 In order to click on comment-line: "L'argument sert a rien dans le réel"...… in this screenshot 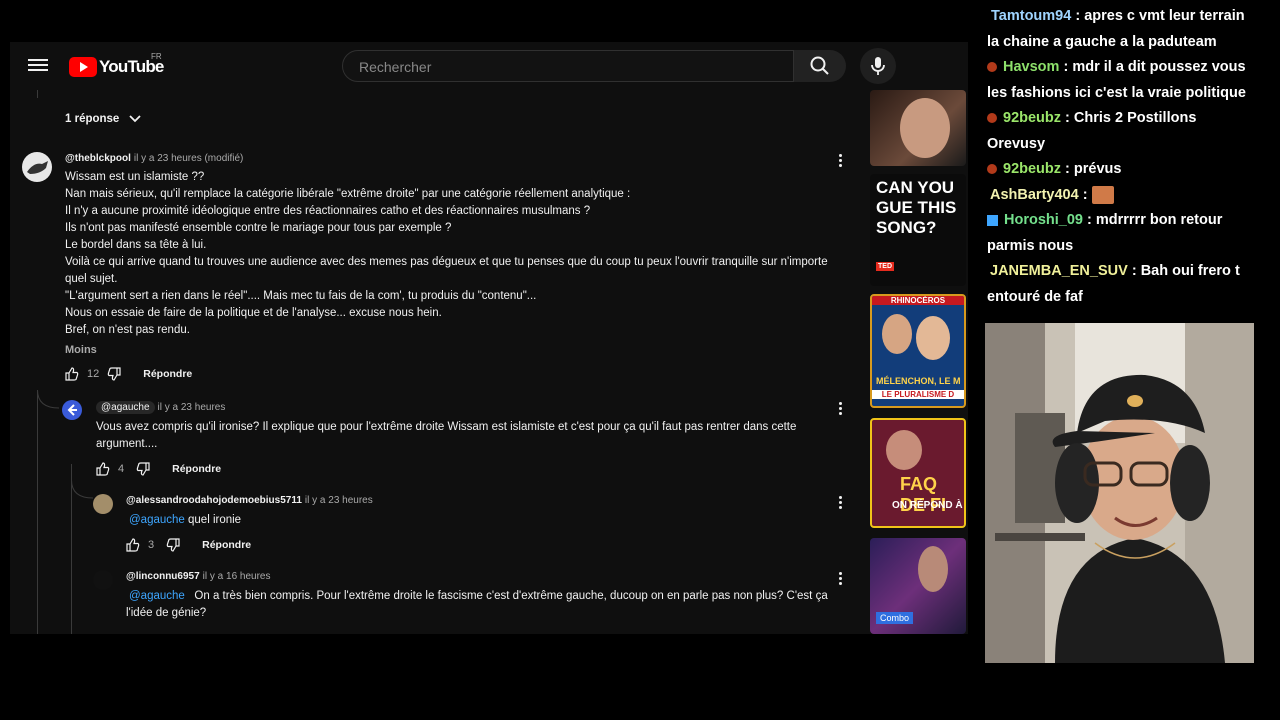, I will do `click(301, 296)`.